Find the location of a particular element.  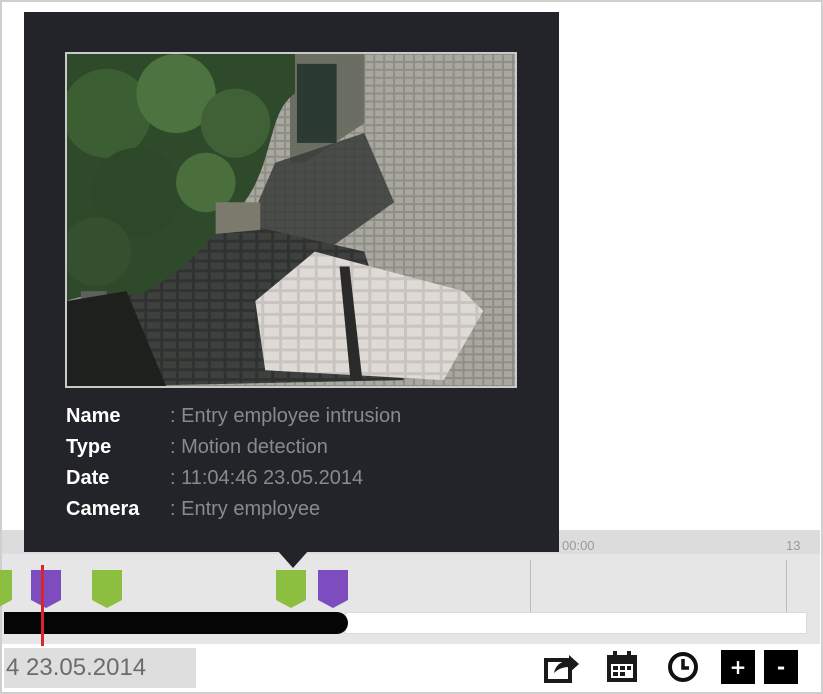

detail-row-type: Type : Motion detection is located at coordinates (233, 447).